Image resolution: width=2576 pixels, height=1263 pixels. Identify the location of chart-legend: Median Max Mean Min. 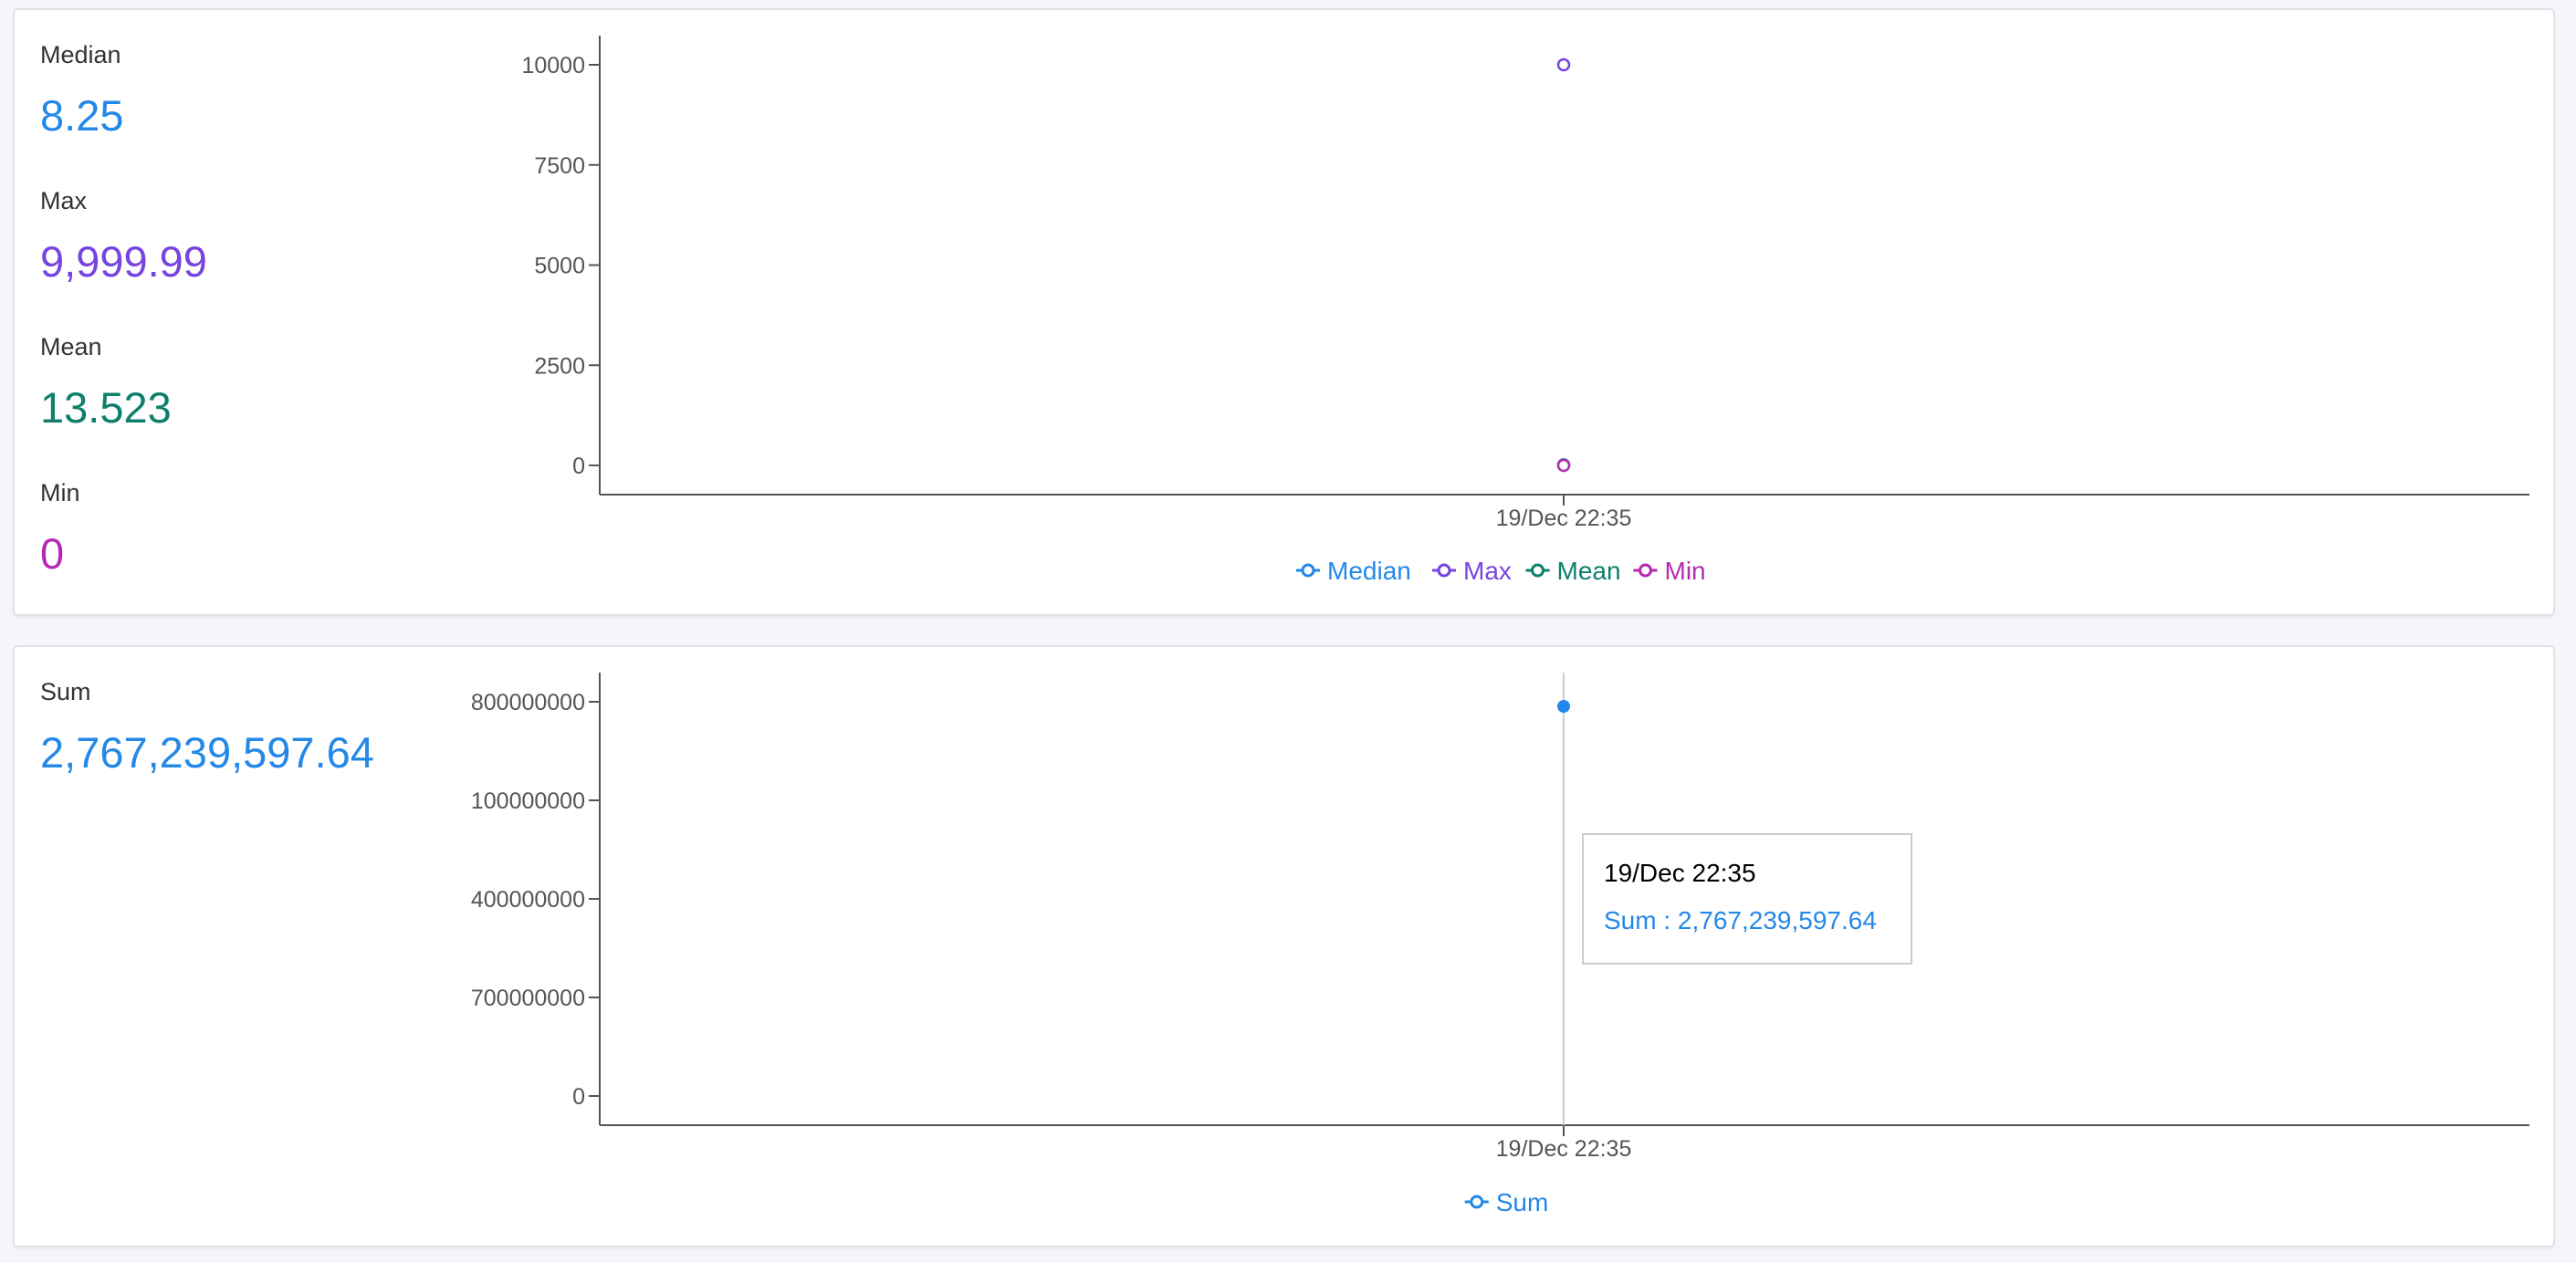
(1501, 571).